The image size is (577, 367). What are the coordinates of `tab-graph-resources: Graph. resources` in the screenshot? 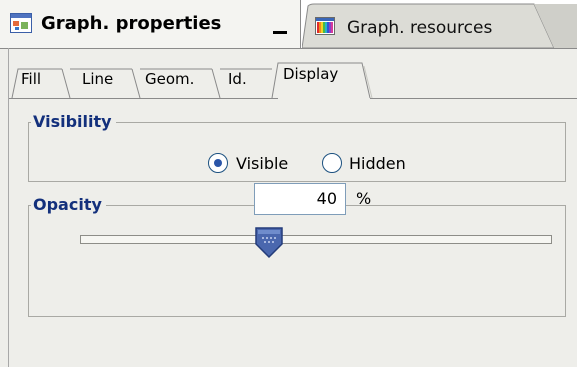 It's located at (439, 24).